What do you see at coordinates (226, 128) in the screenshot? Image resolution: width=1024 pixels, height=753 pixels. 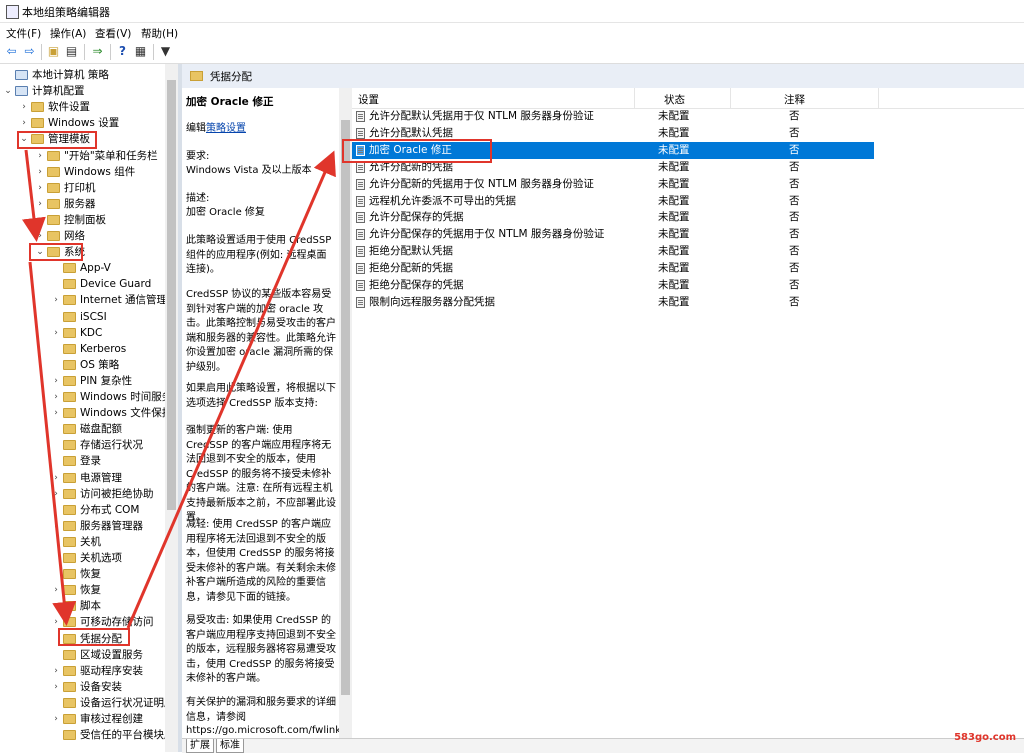 I see `edit-policy-link: 策略设置` at bounding box center [226, 128].